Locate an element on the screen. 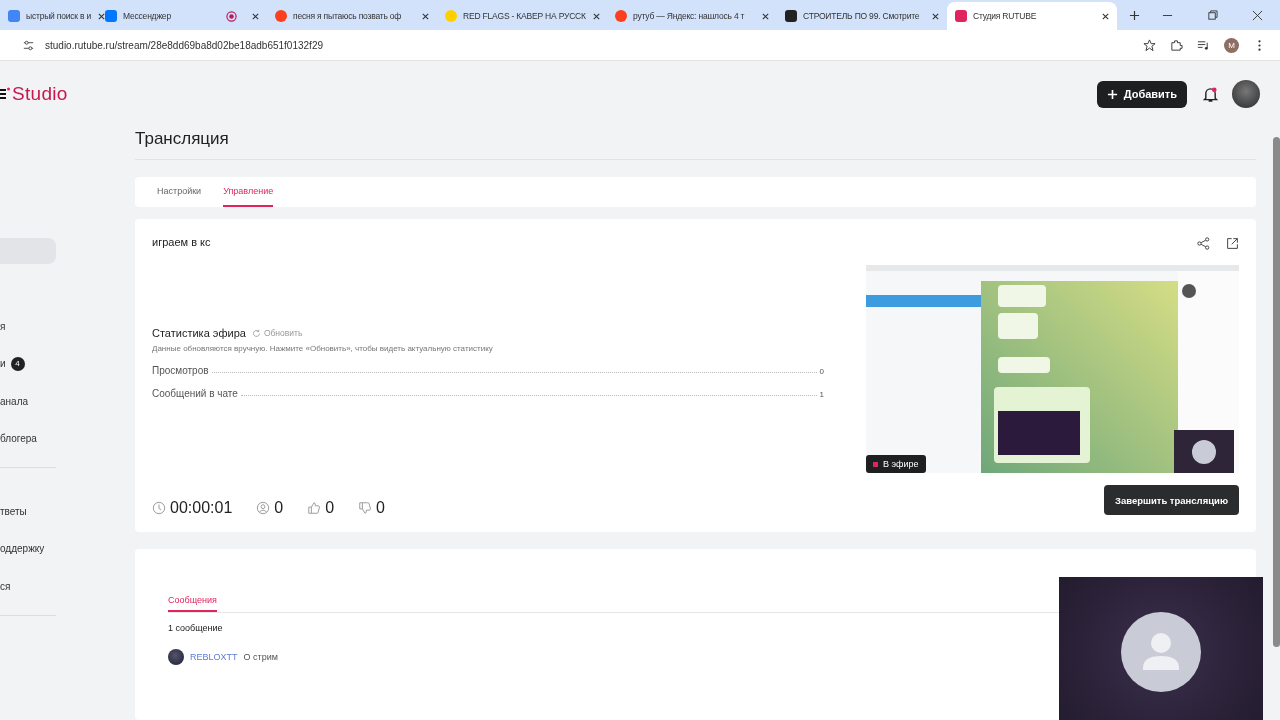  refresh-icon is located at coordinates (256, 333).